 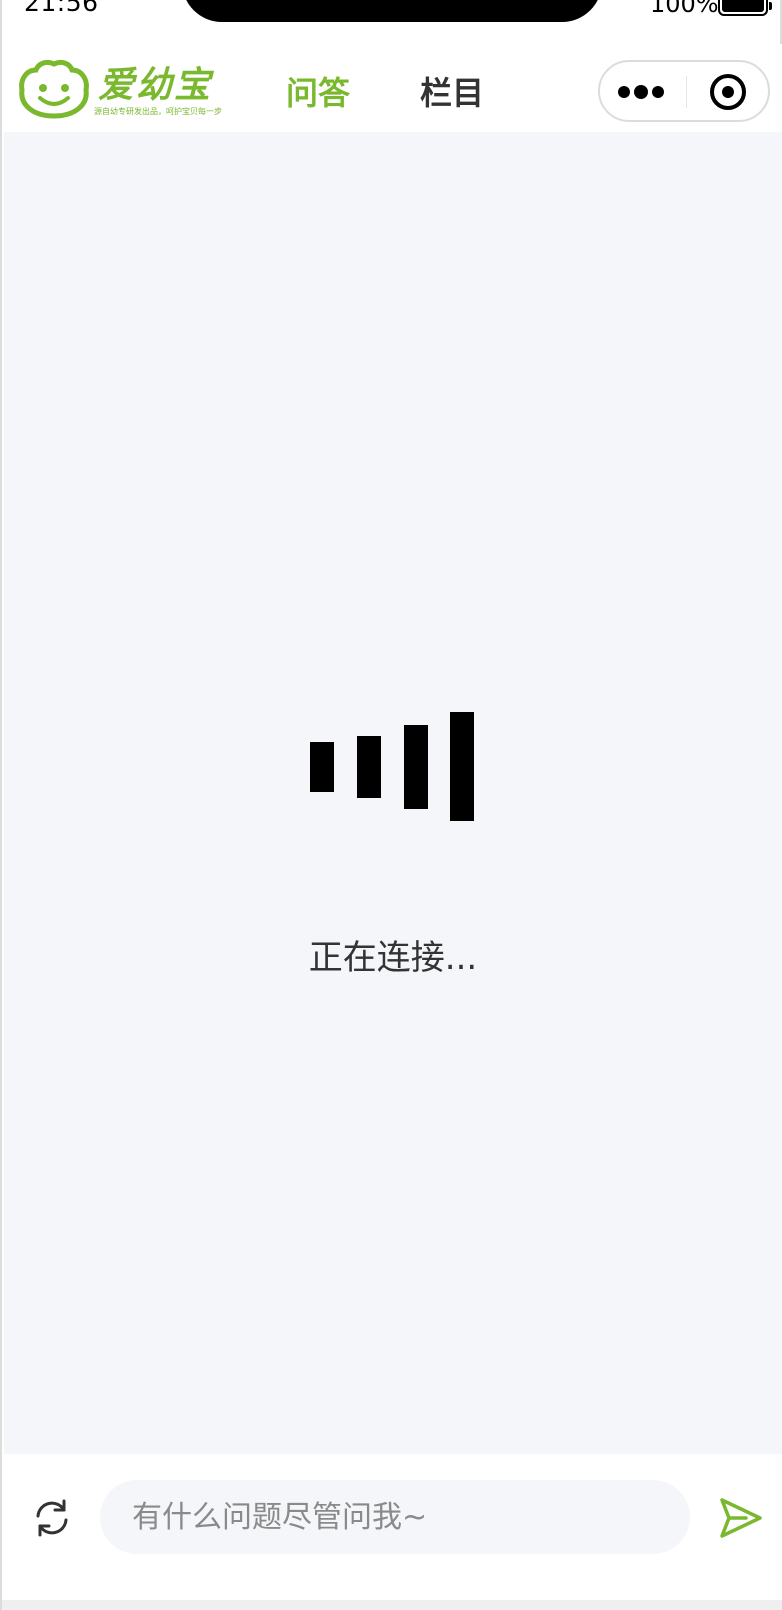 What do you see at coordinates (155, 85) in the screenshot?
I see `logo-title: 爱幼宝` at bounding box center [155, 85].